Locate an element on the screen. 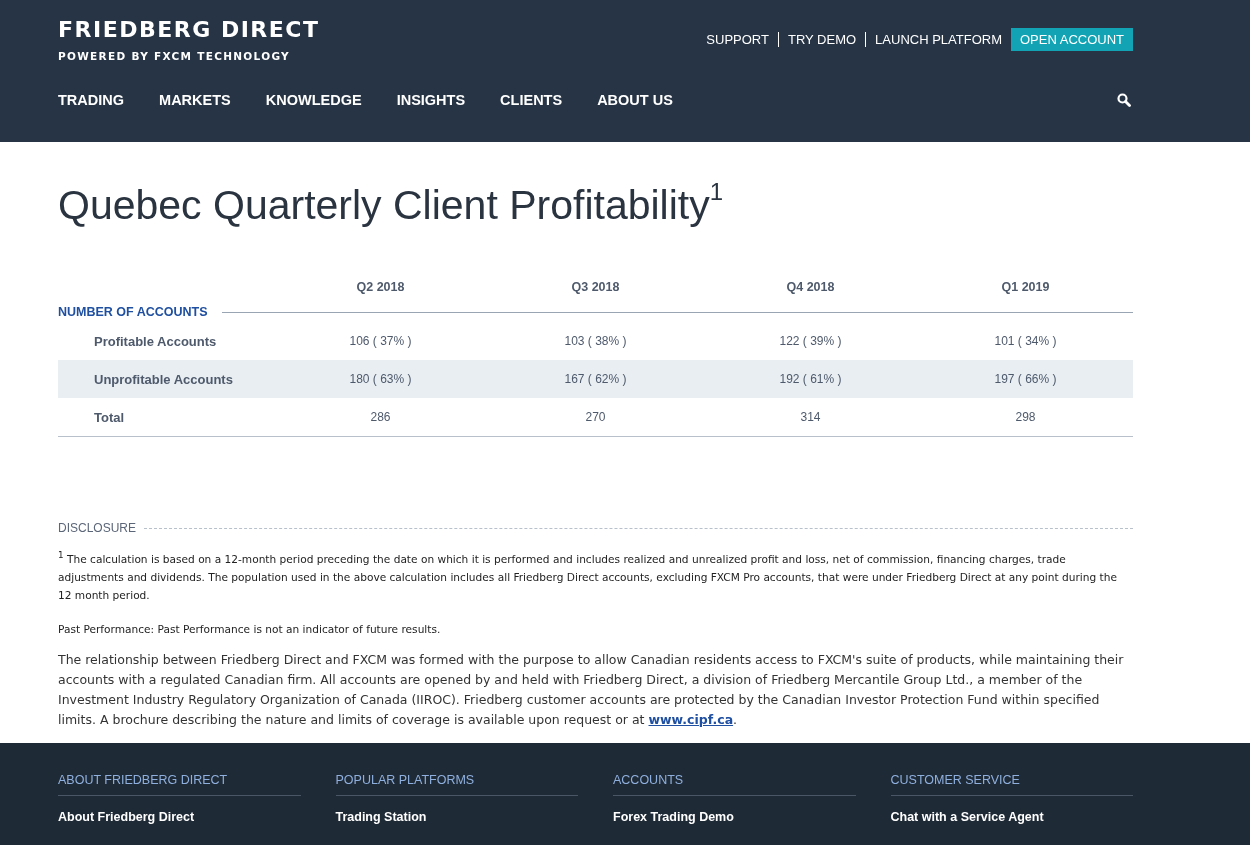 The image size is (1250, 845). table-cell: 197 ( 66% ) is located at coordinates (1025, 379).